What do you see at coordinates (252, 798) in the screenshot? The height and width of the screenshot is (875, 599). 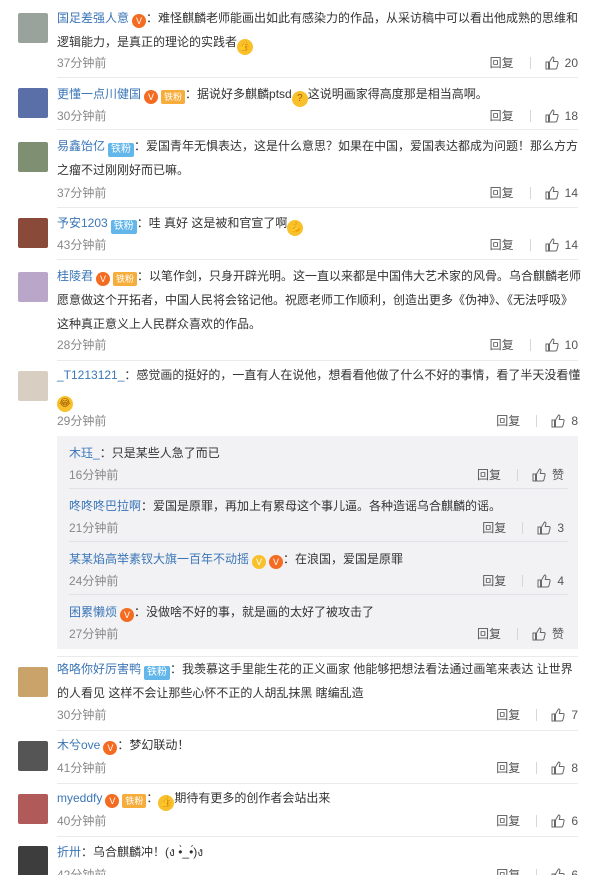 I see `comment-text-2: 期待有更多的创作者会站出来` at bounding box center [252, 798].